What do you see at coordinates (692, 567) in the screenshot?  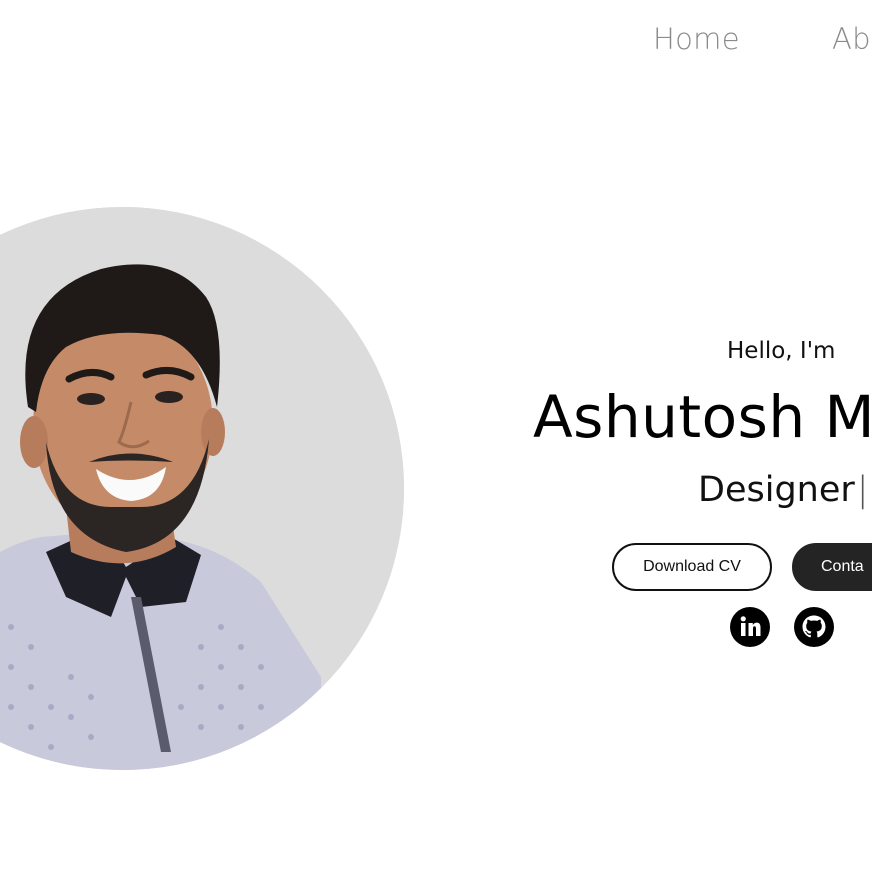 I see `download-cv-button: Download CV` at bounding box center [692, 567].